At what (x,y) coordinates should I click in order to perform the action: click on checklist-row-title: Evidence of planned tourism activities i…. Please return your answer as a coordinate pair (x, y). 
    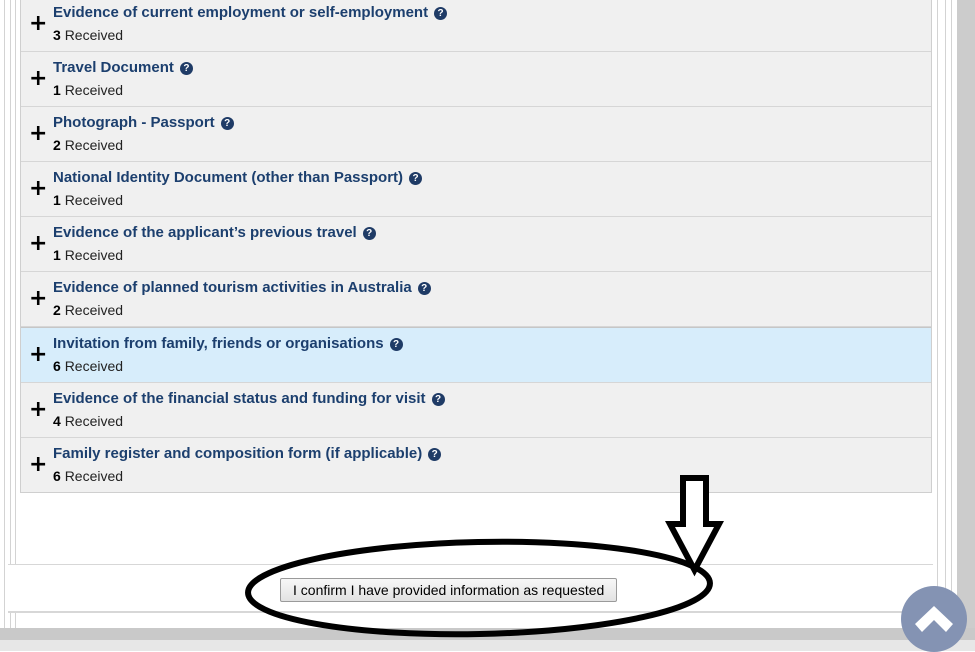
    Looking at the image, I should click on (232, 287).